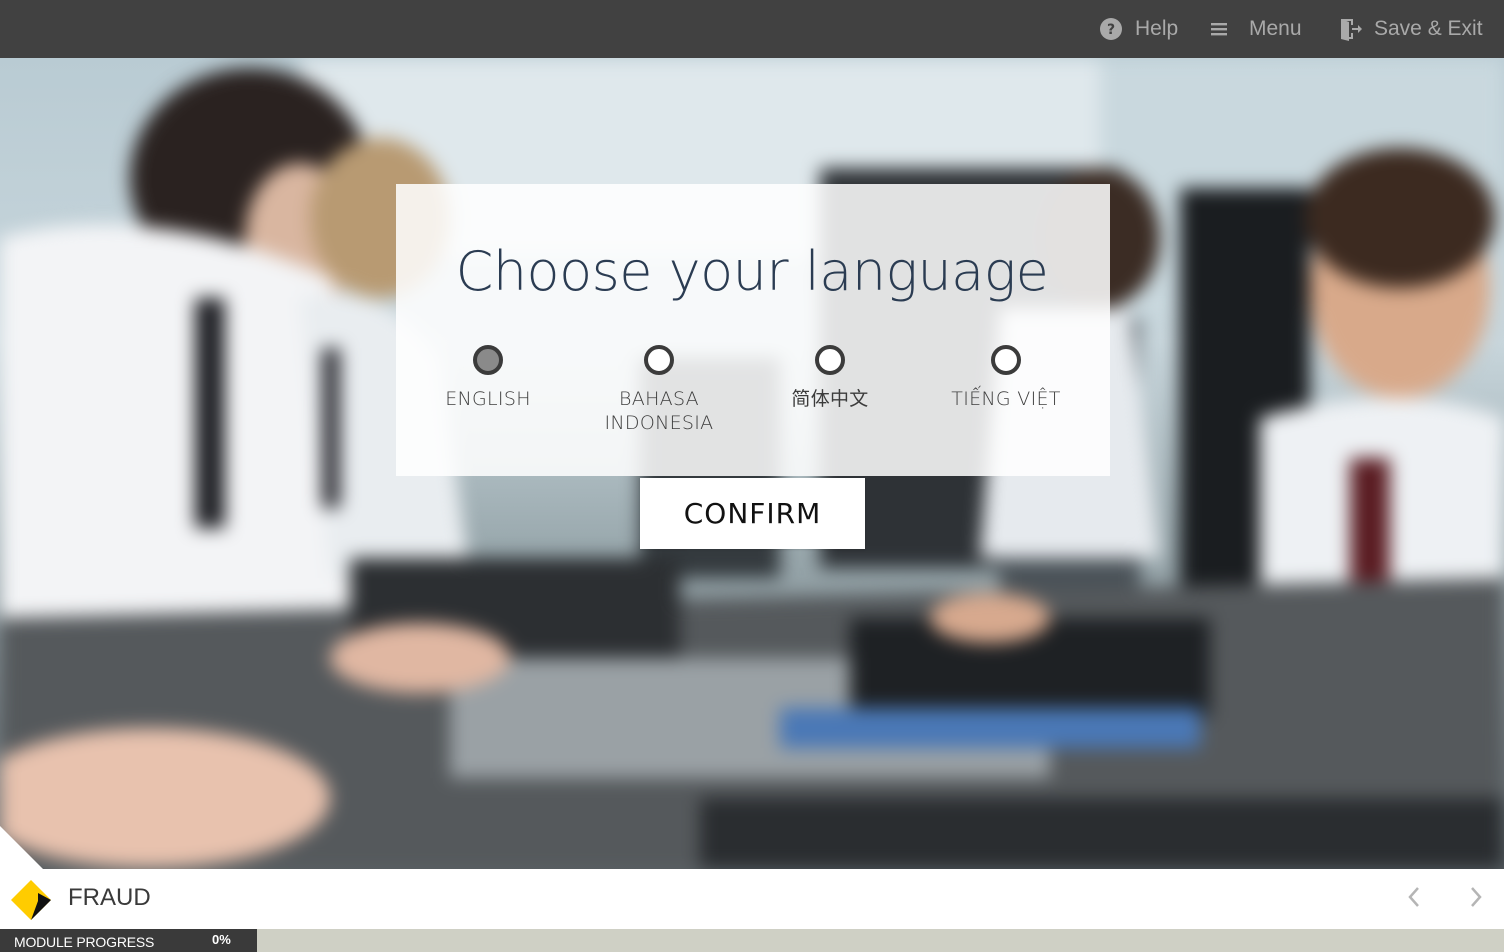  Describe the element at coordinates (752, 29) in the screenshot. I see `top-bar: ? Help Menu Save & Exit` at that location.